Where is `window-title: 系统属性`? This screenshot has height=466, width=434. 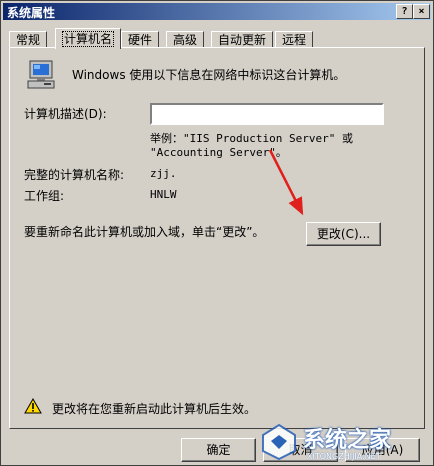 window-title: 系统属性 is located at coordinates (31, 13).